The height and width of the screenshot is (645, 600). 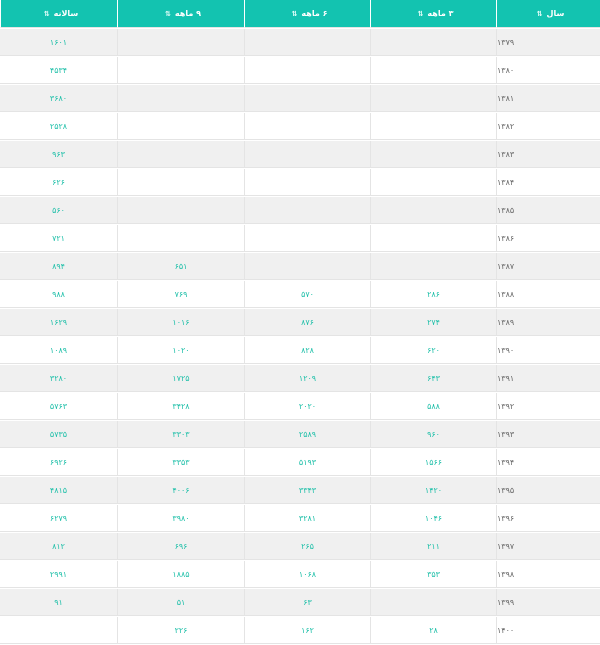 What do you see at coordinates (548, 602) in the screenshot?
I see `table-cell-year: ۱۳۹۹` at bounding box center [548, 602].